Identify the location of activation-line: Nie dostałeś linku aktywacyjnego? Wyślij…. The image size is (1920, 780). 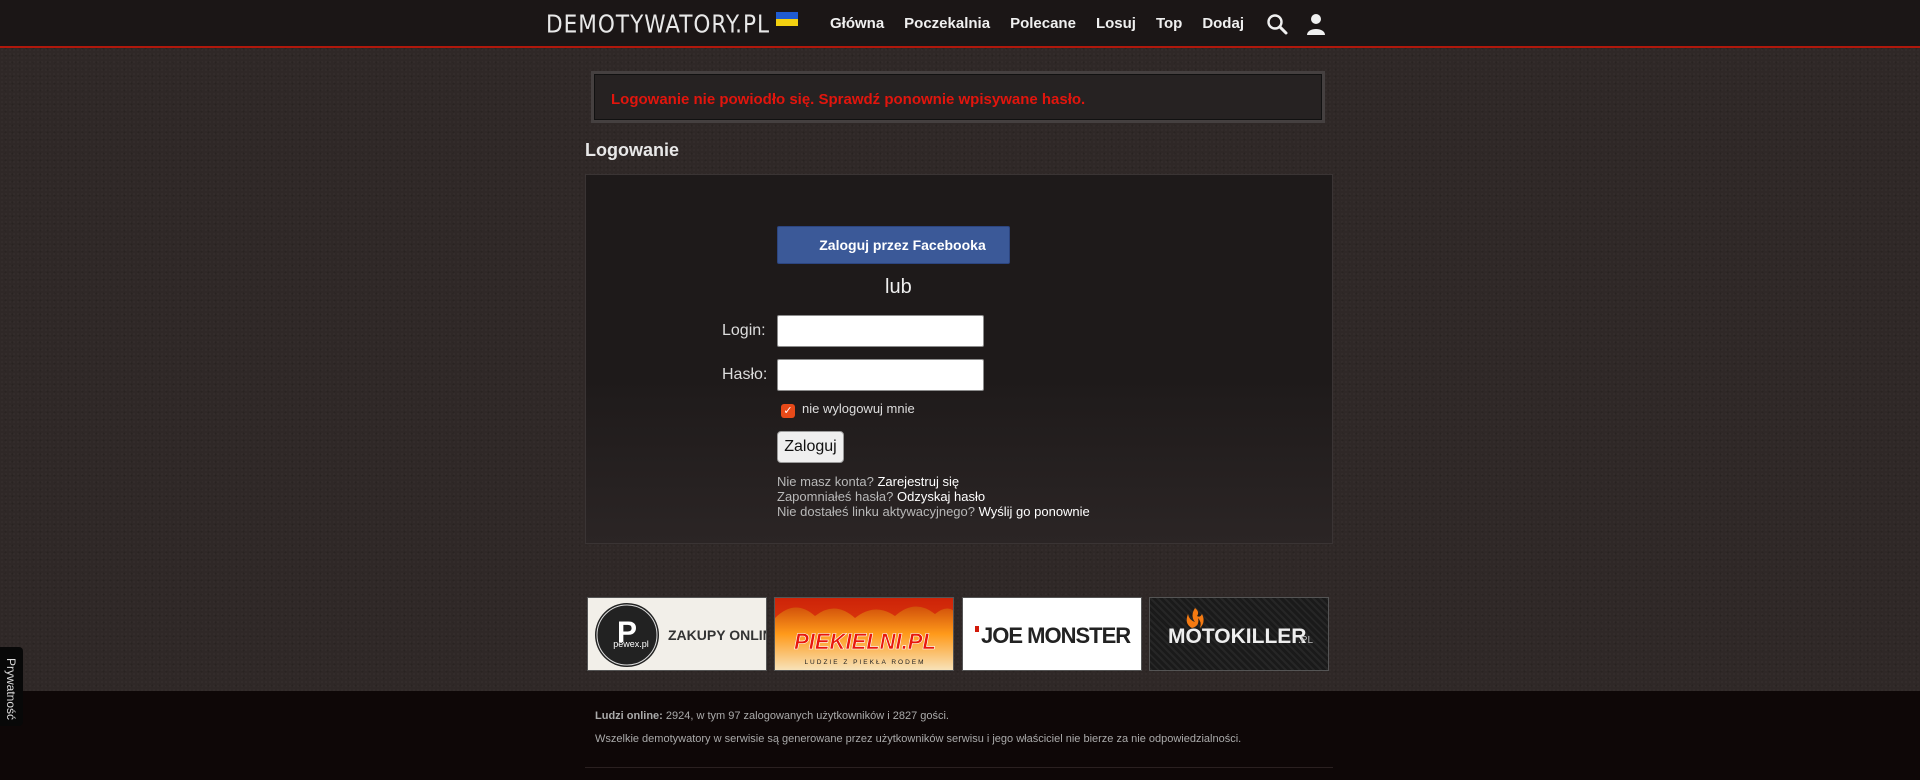
(933, 511).